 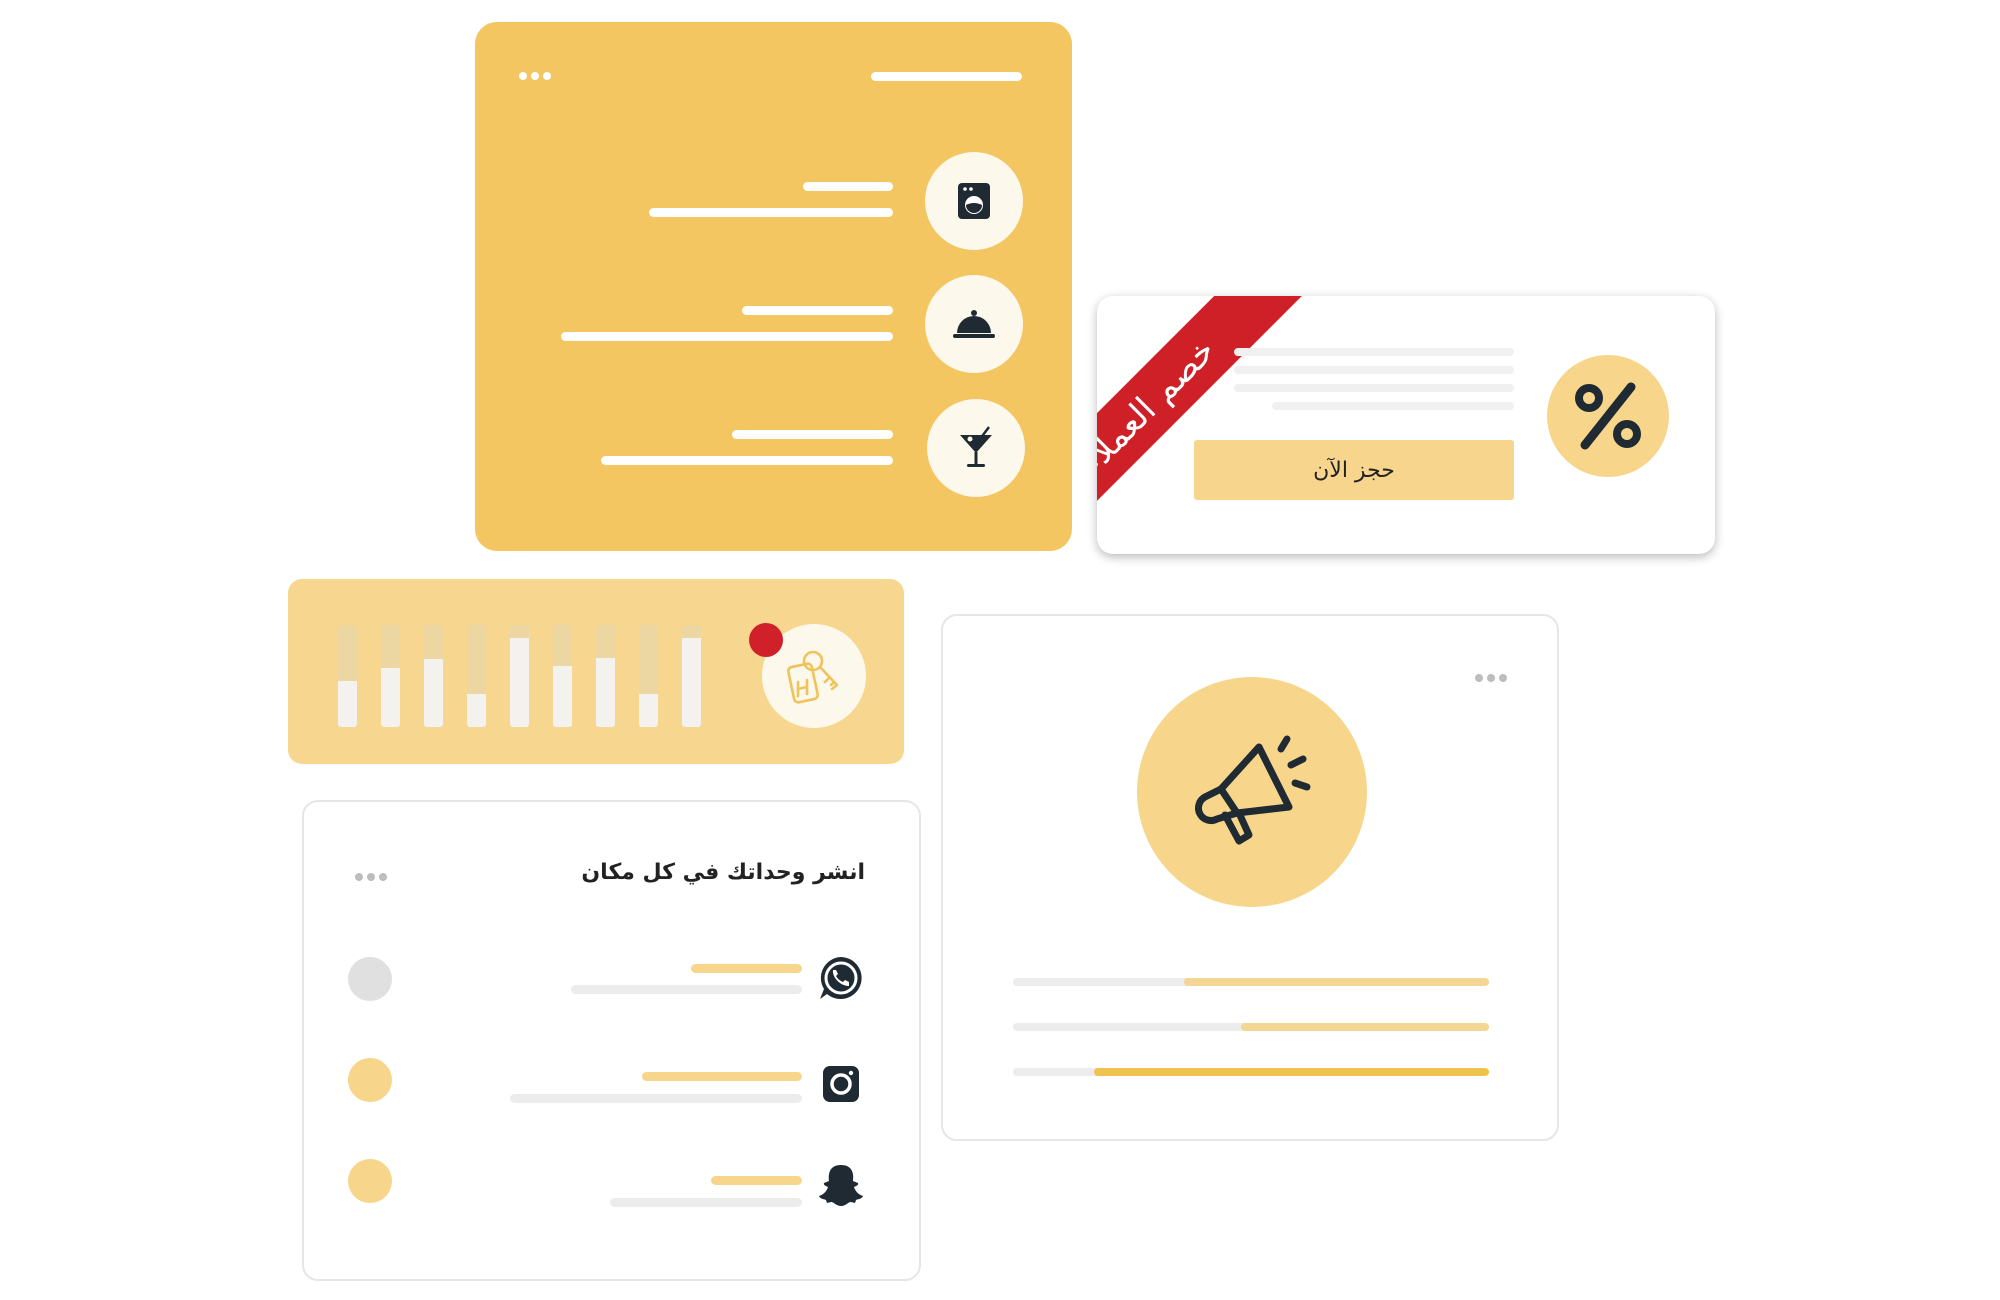 I want to click on service-item-laundry, so click(x=974, y=201).